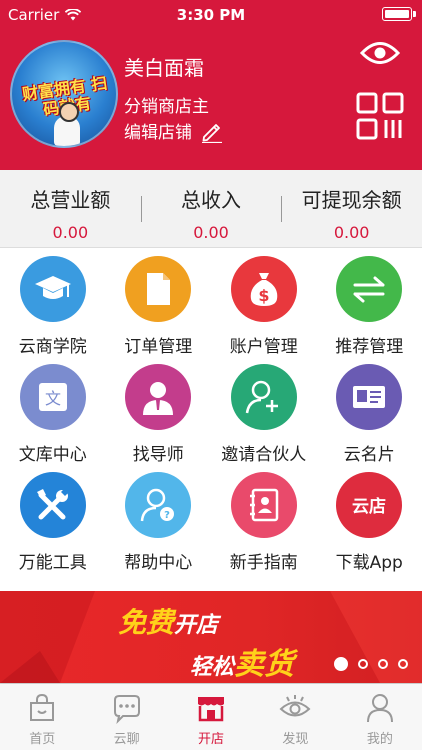 The width and height of the screenshot is (422, 750). Describe the element at coordinates (64, 94) in the screenshot. I see `avatar: 财富拥有 扫码就有` at that location.